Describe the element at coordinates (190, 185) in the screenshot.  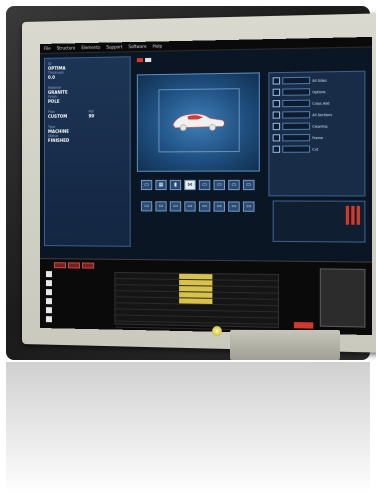
I see `tool-button: ⋈` at that location.